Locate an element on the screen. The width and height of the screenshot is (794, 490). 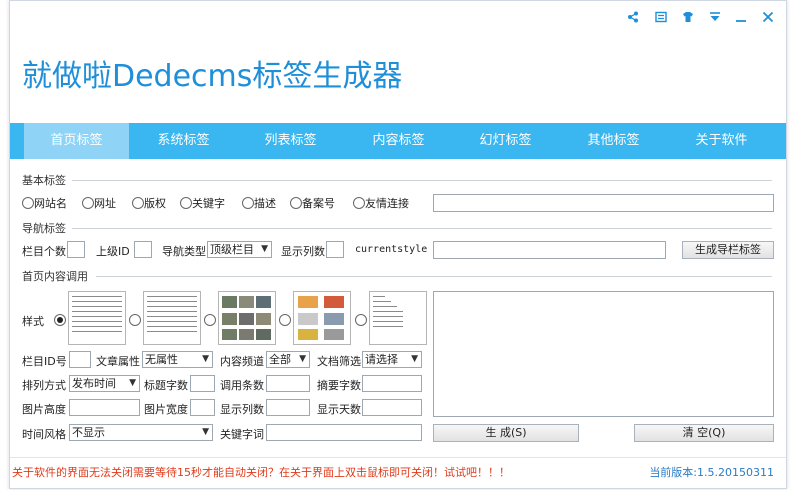
nav-cols-input is located at coordinates (335, 249).